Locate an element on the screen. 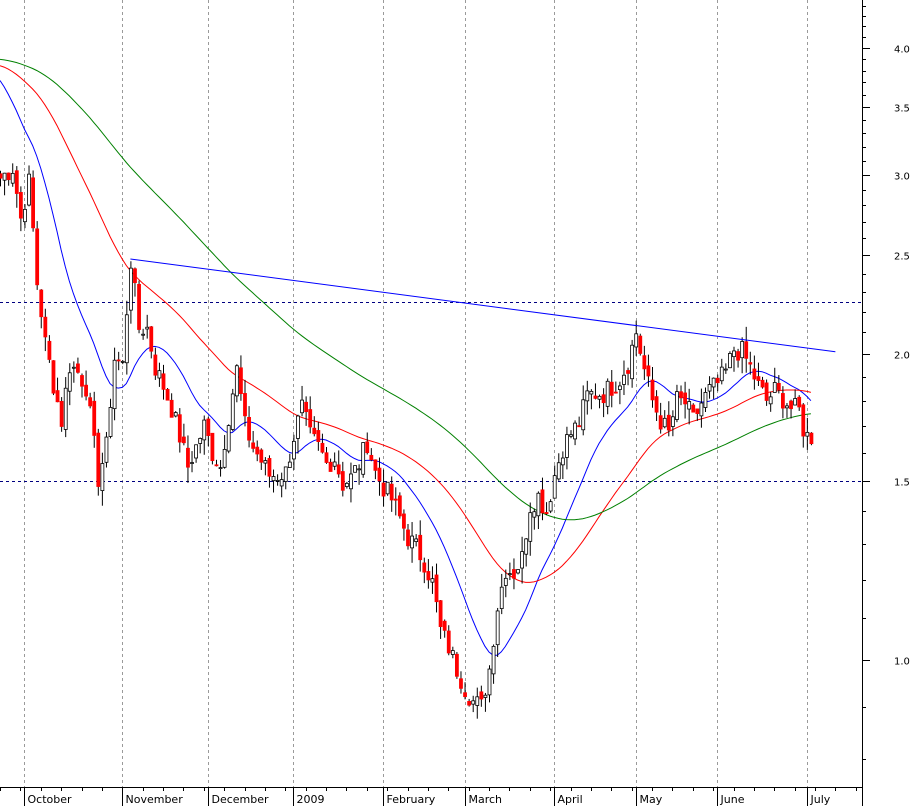 This screenshot has height=806, width=915. y-tick-label: 1.5 is located at coordinates (902, 483).